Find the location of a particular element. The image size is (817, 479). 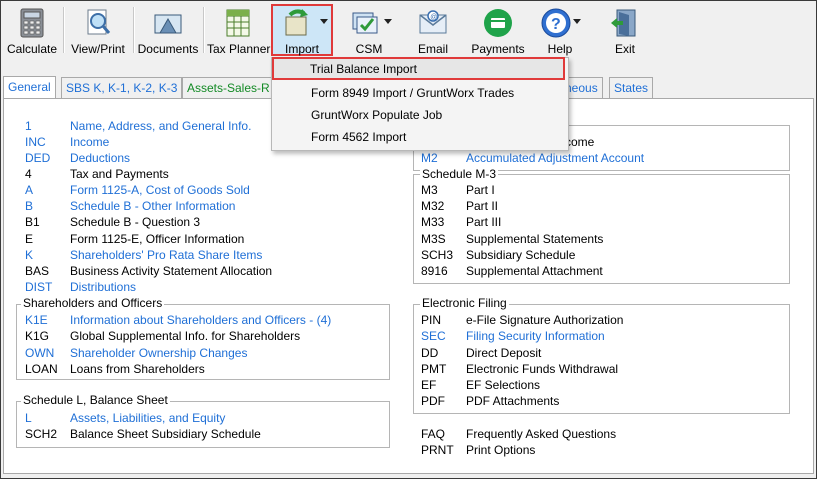

email-icon: @ is located at coordinates (433, 22).